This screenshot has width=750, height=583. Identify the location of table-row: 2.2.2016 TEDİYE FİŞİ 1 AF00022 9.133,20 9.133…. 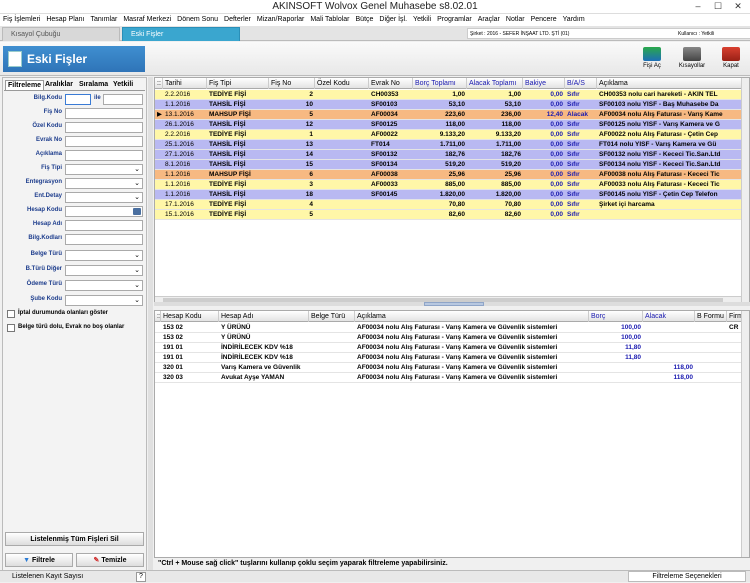
(452, 135).